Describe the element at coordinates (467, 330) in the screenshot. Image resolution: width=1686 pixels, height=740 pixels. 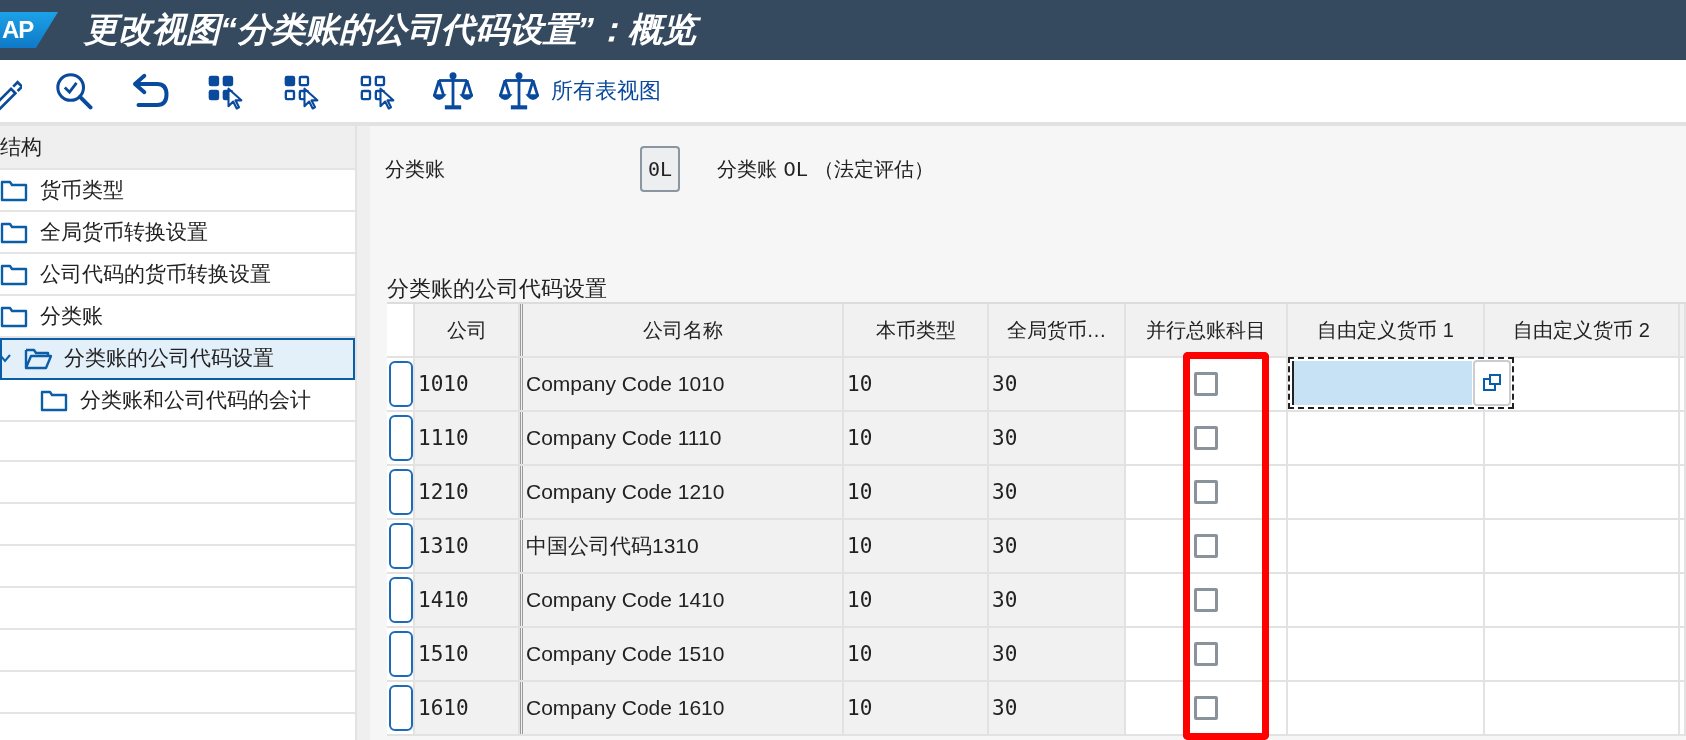
I see `column-header: 公司` at that location.